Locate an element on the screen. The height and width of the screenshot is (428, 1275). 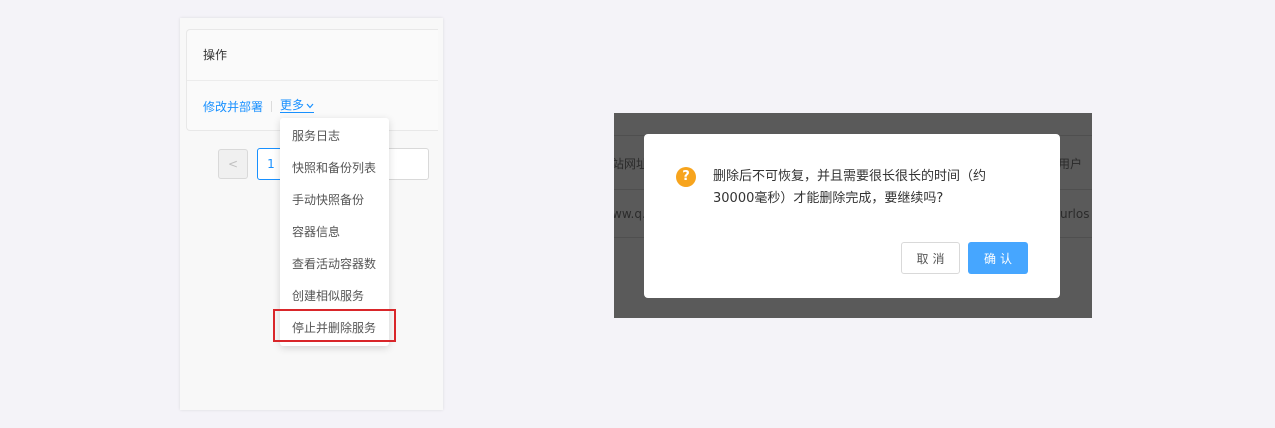
operations-column-header: 操作 is located at coordinates (312, 55).